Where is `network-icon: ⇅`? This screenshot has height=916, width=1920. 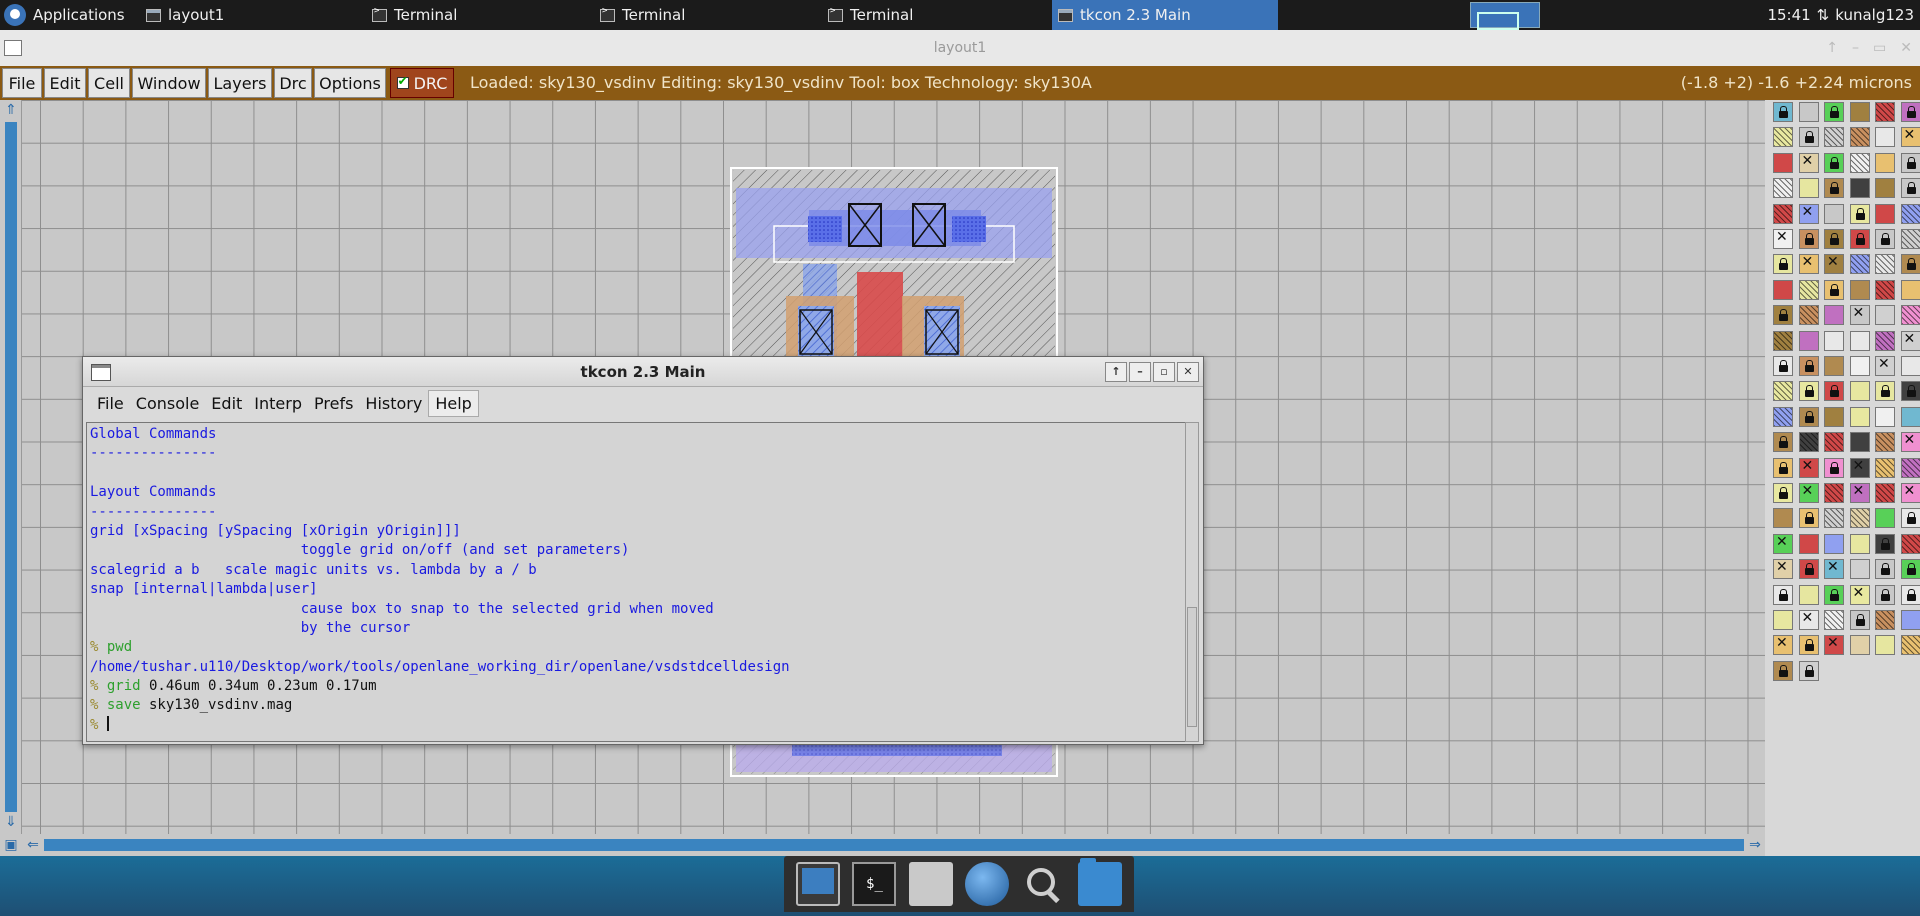
network-icon: ⇅ is located at coordinates (1823, 15).